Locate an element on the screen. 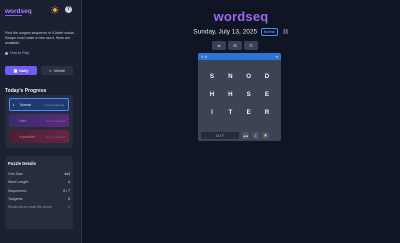 Image resolution: width=400 pixels, height=243 pixels. grid-row: S N O D is located at coordinates (239, 76).